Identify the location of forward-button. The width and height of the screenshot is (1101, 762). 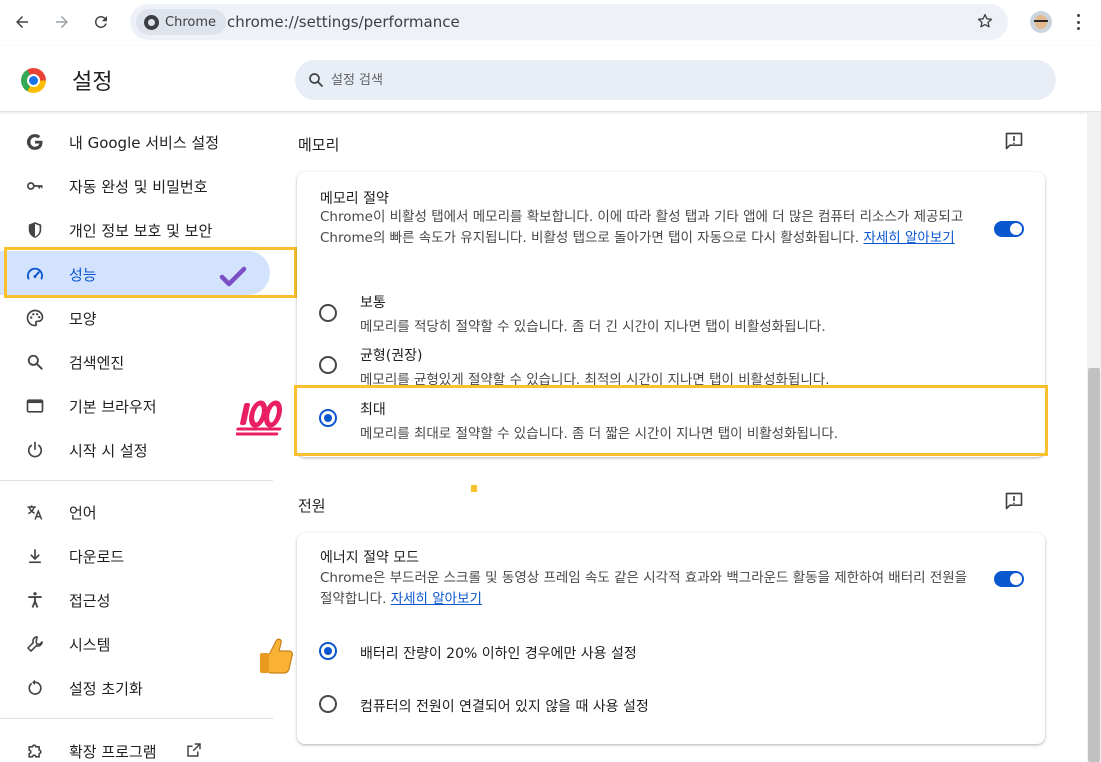
(62, 22).